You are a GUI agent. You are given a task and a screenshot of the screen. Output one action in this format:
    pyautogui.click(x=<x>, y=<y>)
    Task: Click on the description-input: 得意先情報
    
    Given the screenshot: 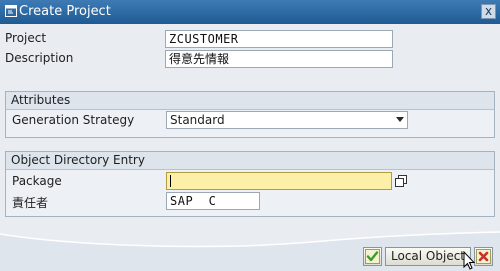 What is the action you would take?
    pyautogui.click(x=279, y=59)
    